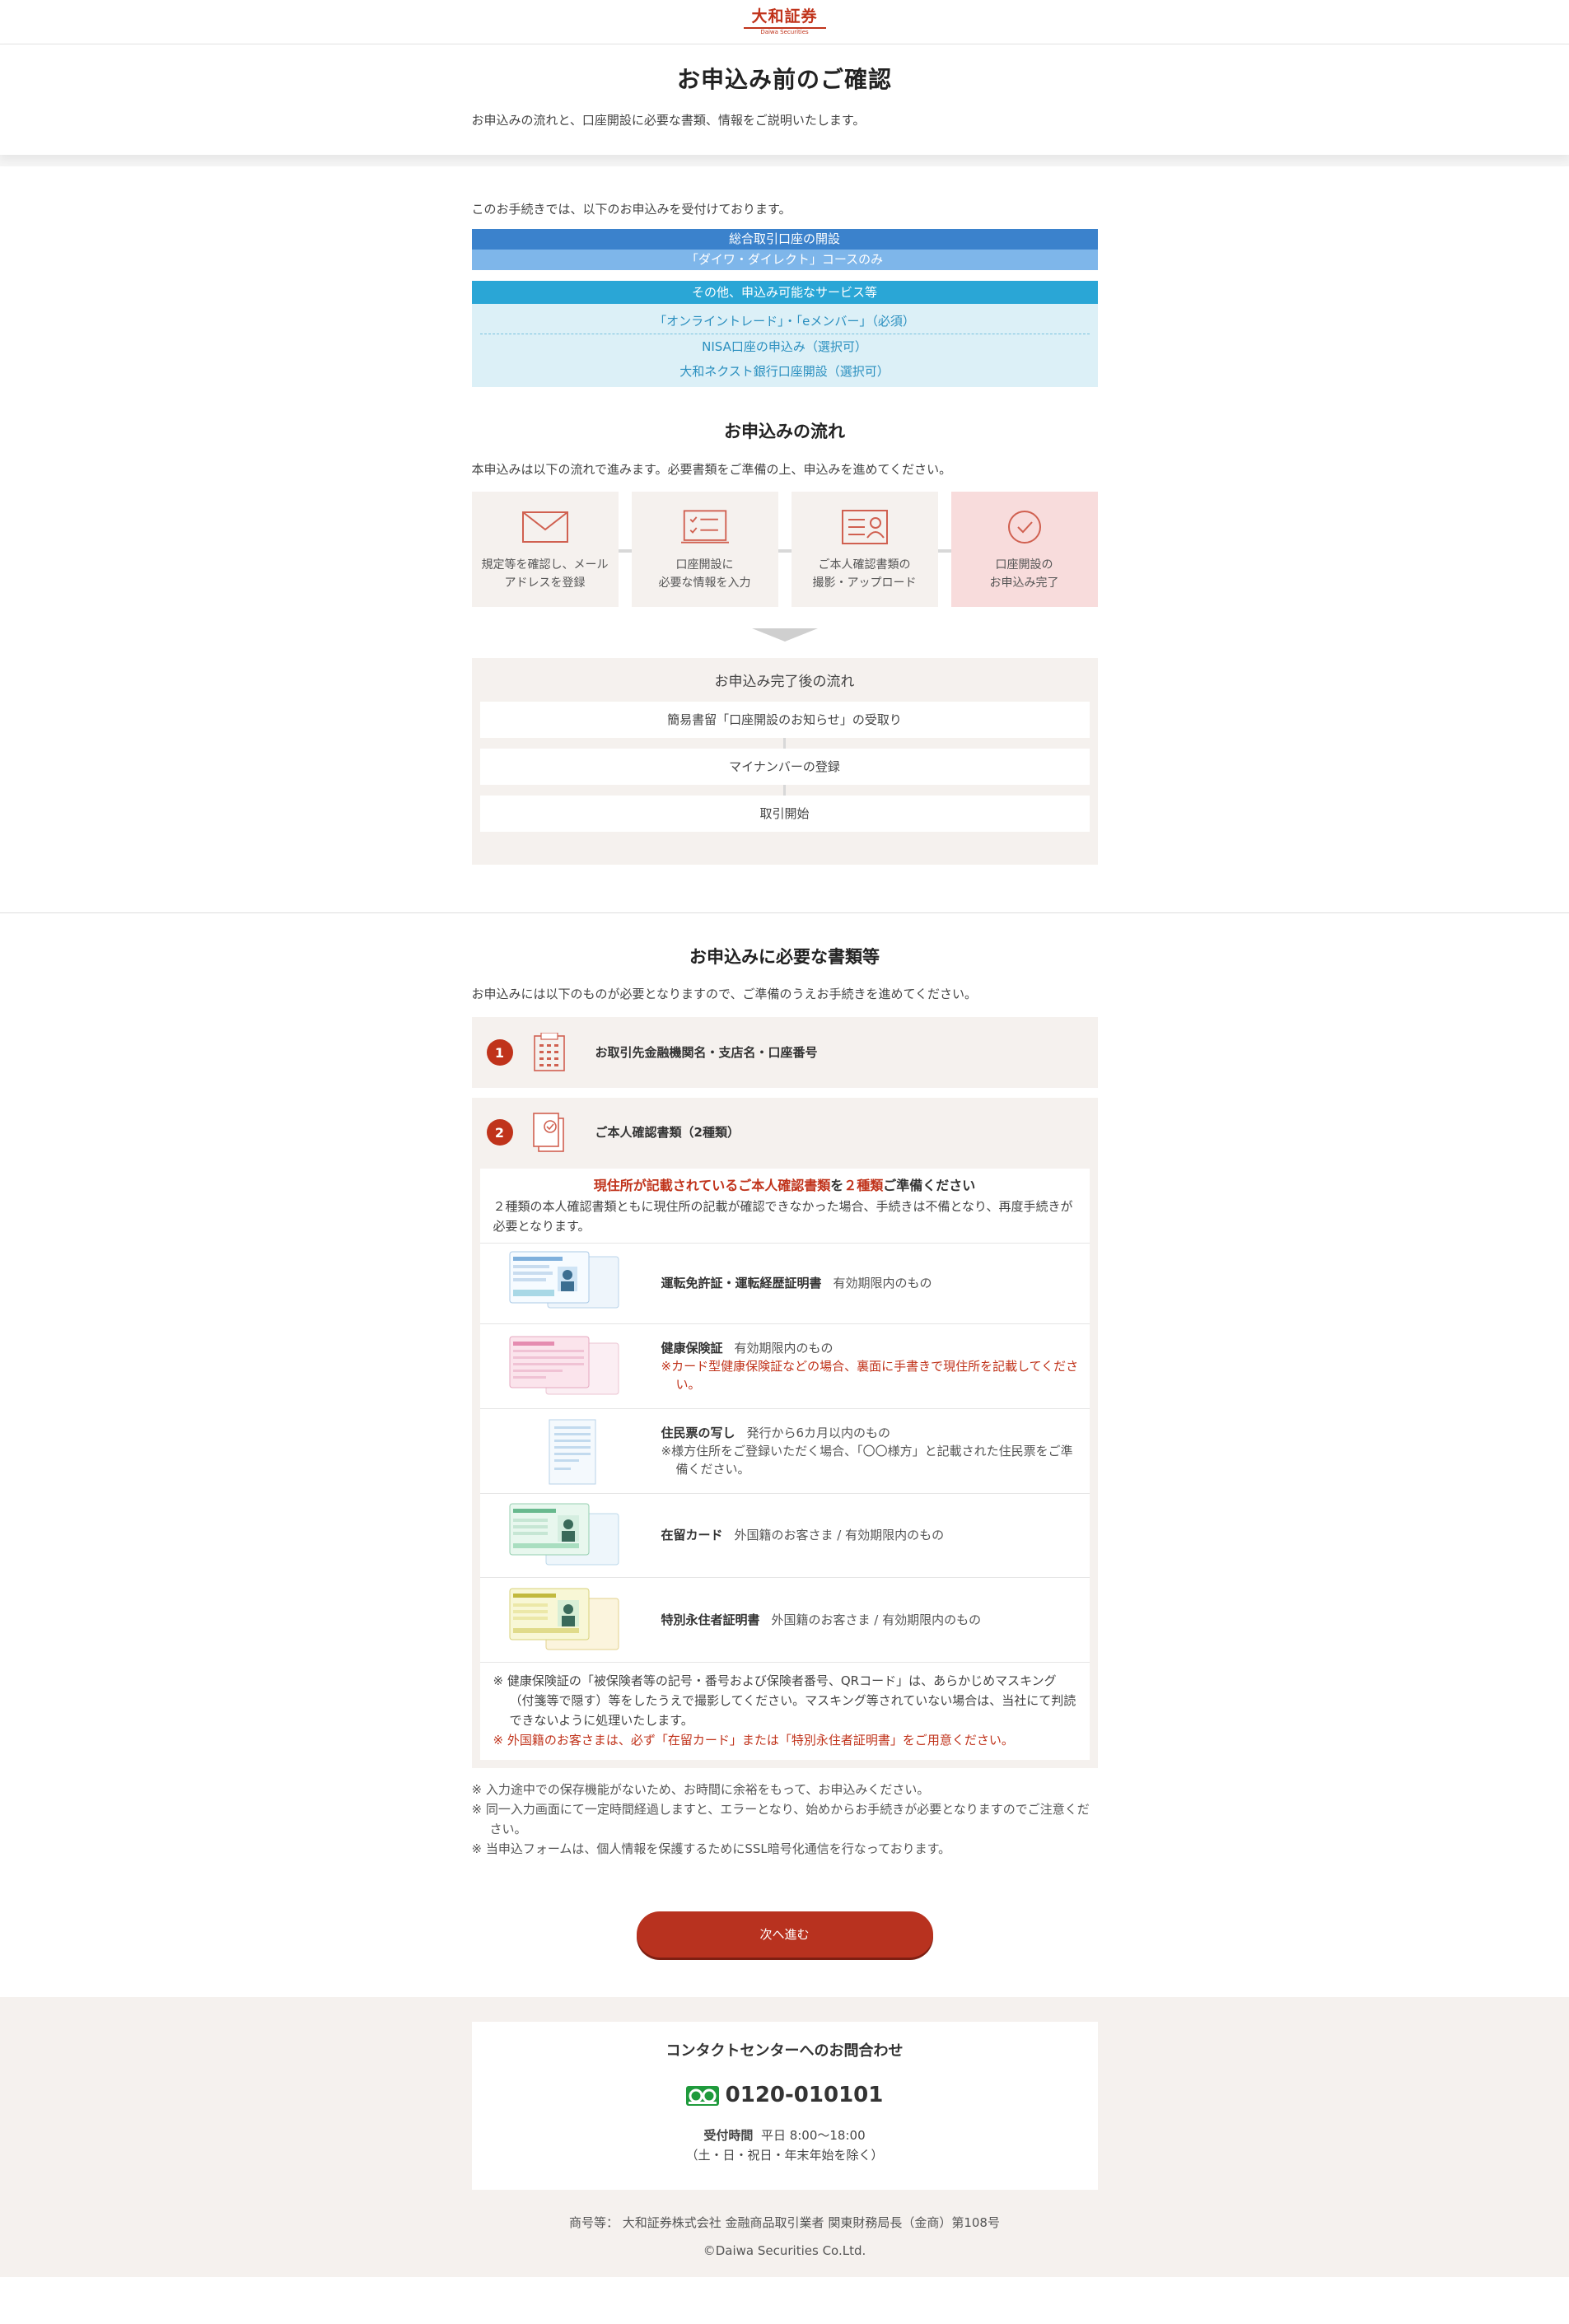 This screenshot has height=2324, width=1569. I want to click on step-complete: 口座開設の お申込み完了, so click(1024, 549).